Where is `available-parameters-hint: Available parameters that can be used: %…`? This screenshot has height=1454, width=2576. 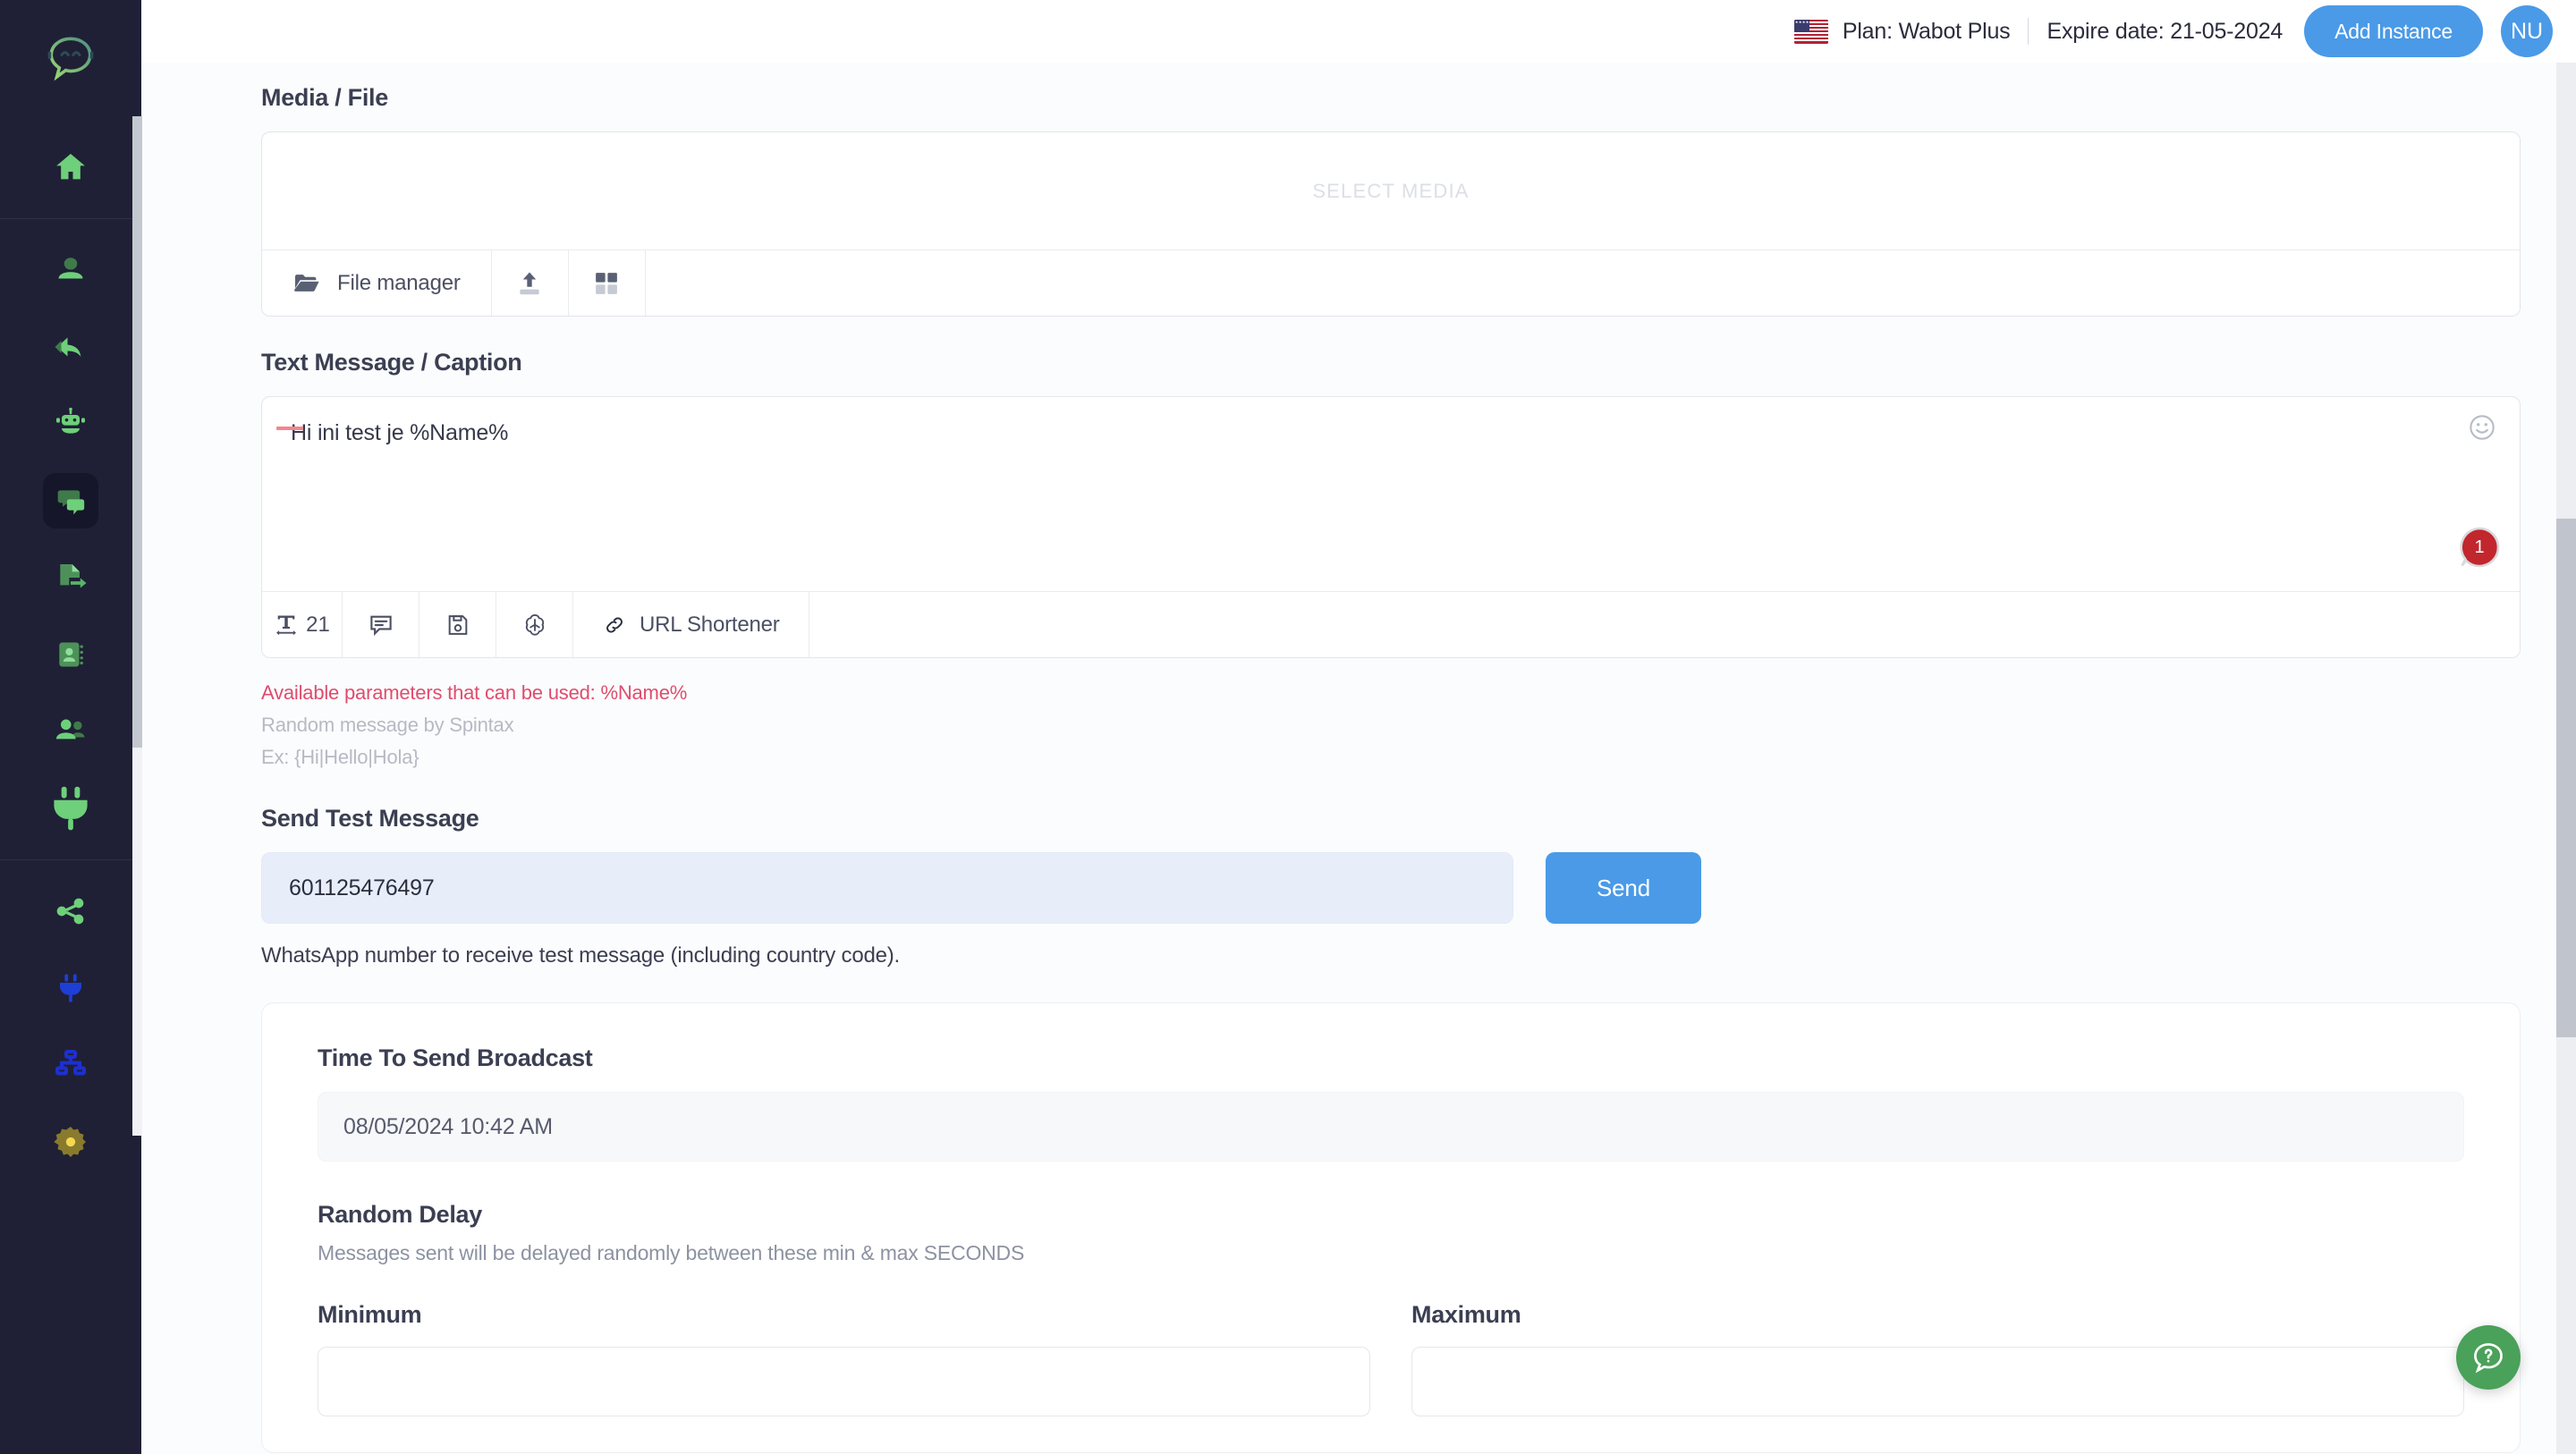 available-parameters-hint: Available parameters that can be used: %… is located at coordinates (474, 692).